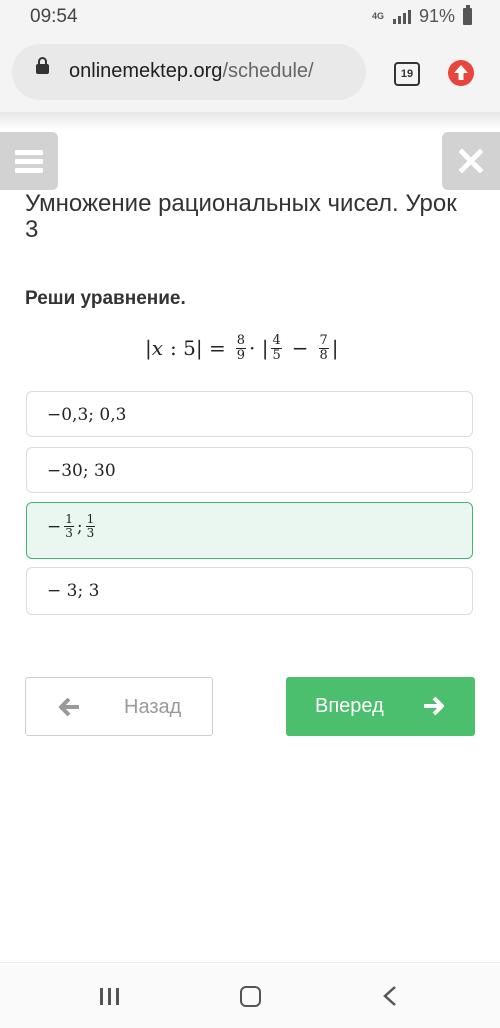 The width and height of the screenshot is (500, 1028). Describe the element at coordinates (268, 71) in the screenshot. I see `url-path: /schedule/` at that location.